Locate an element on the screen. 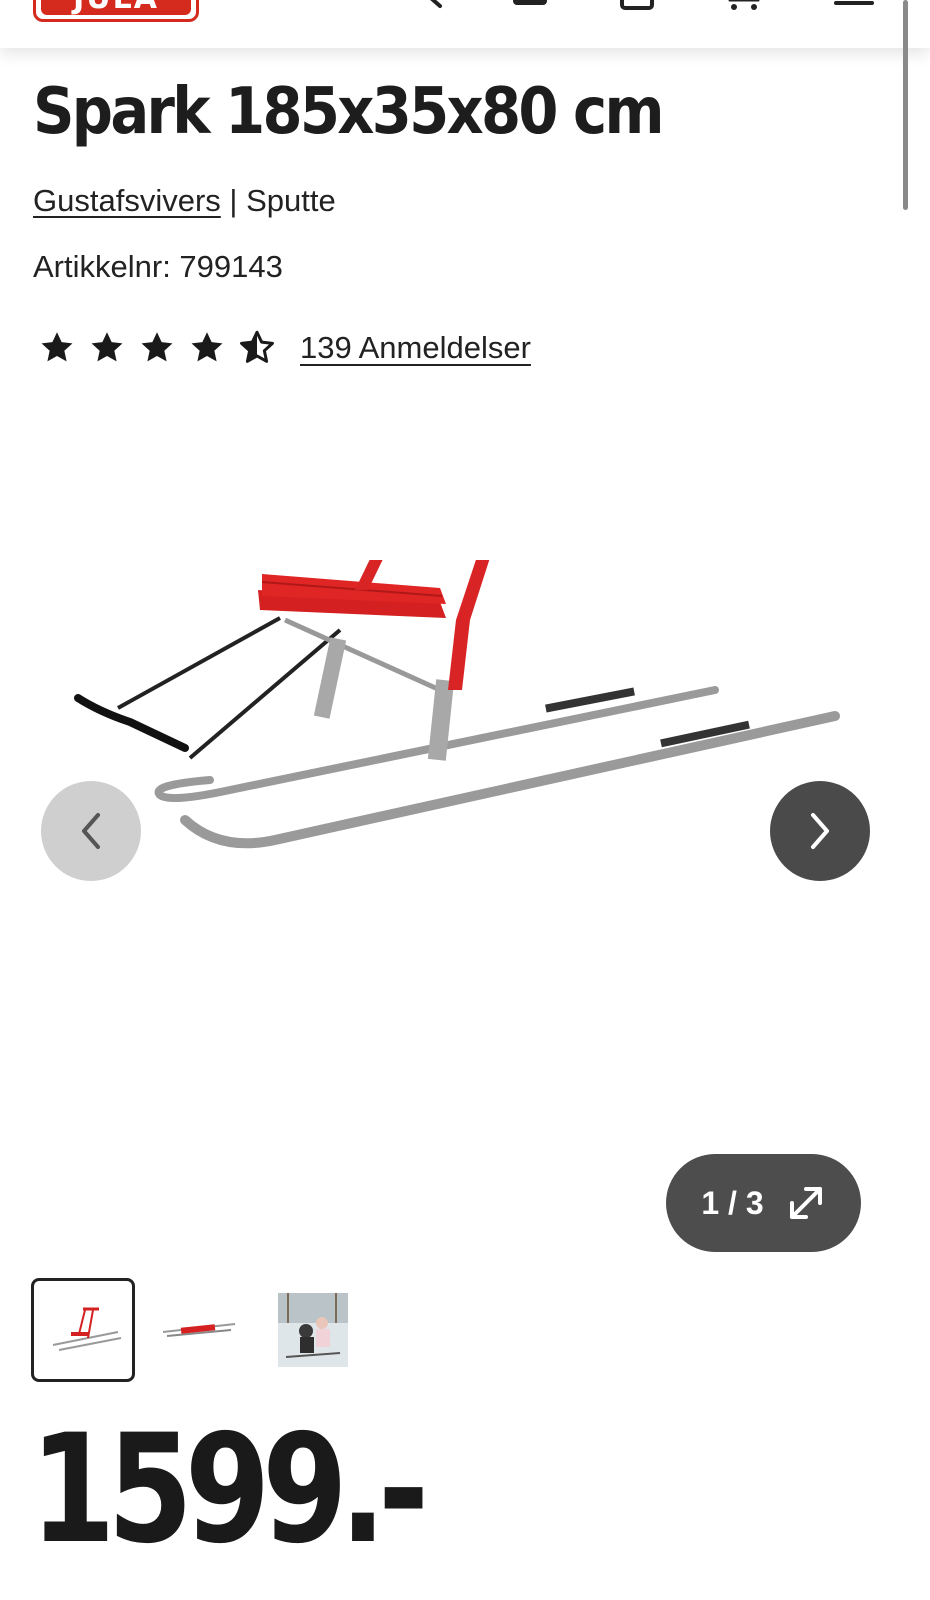 This screenshot has width=930, height=1600. kicksled-snow-thumbnail is located at coordinates (313, 1330).